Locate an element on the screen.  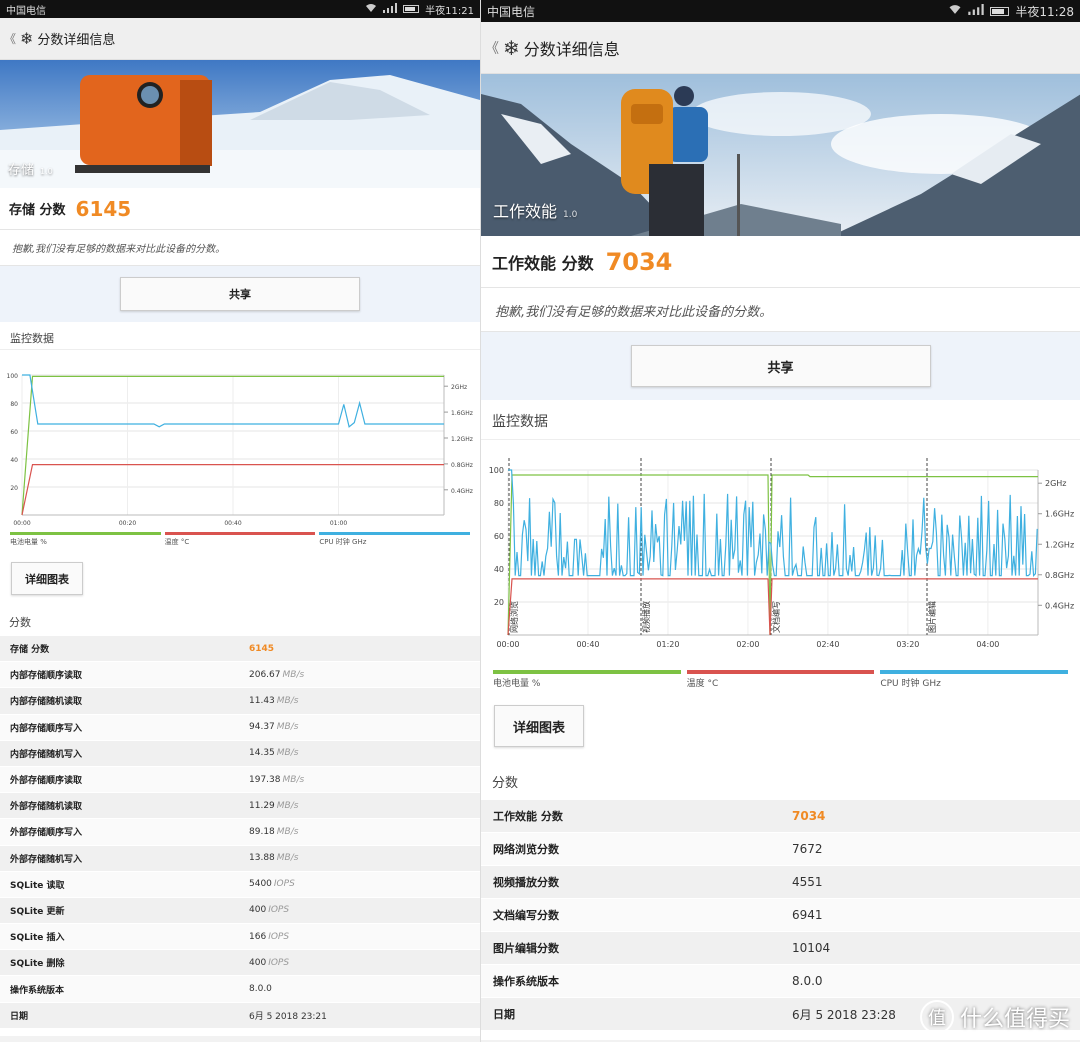
row-value: 166 IOPS is located at coordinates (269, 937).